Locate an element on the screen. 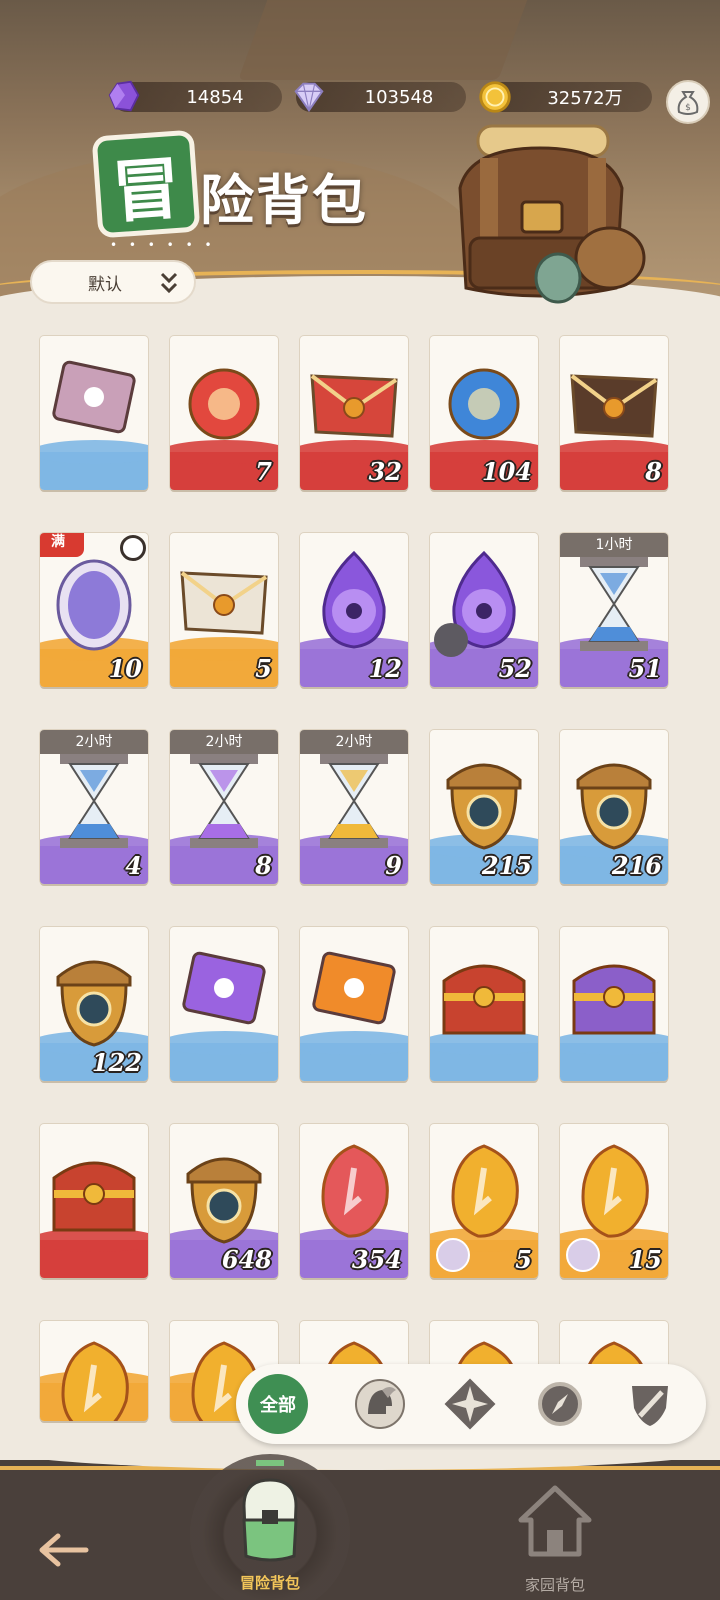  filter-star-button is located at coordinates (470, 1404).